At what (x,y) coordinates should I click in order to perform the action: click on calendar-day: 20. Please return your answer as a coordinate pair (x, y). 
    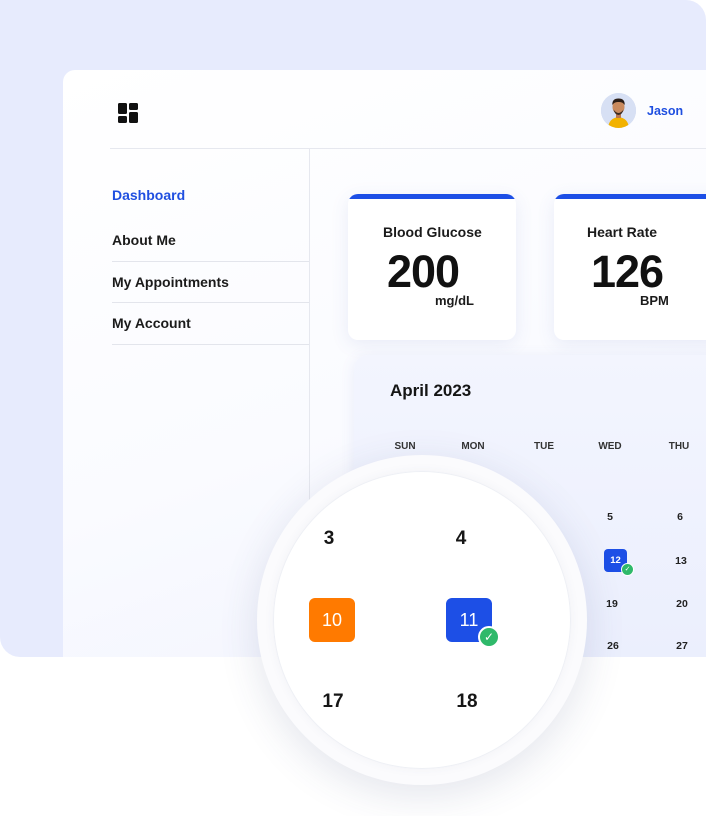
    Looking at the image, I should click on (682, 604).